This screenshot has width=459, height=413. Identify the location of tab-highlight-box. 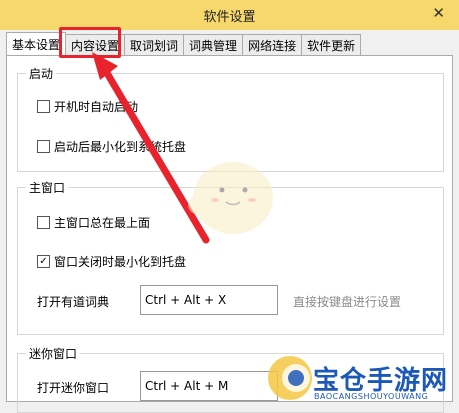
(90, 42).